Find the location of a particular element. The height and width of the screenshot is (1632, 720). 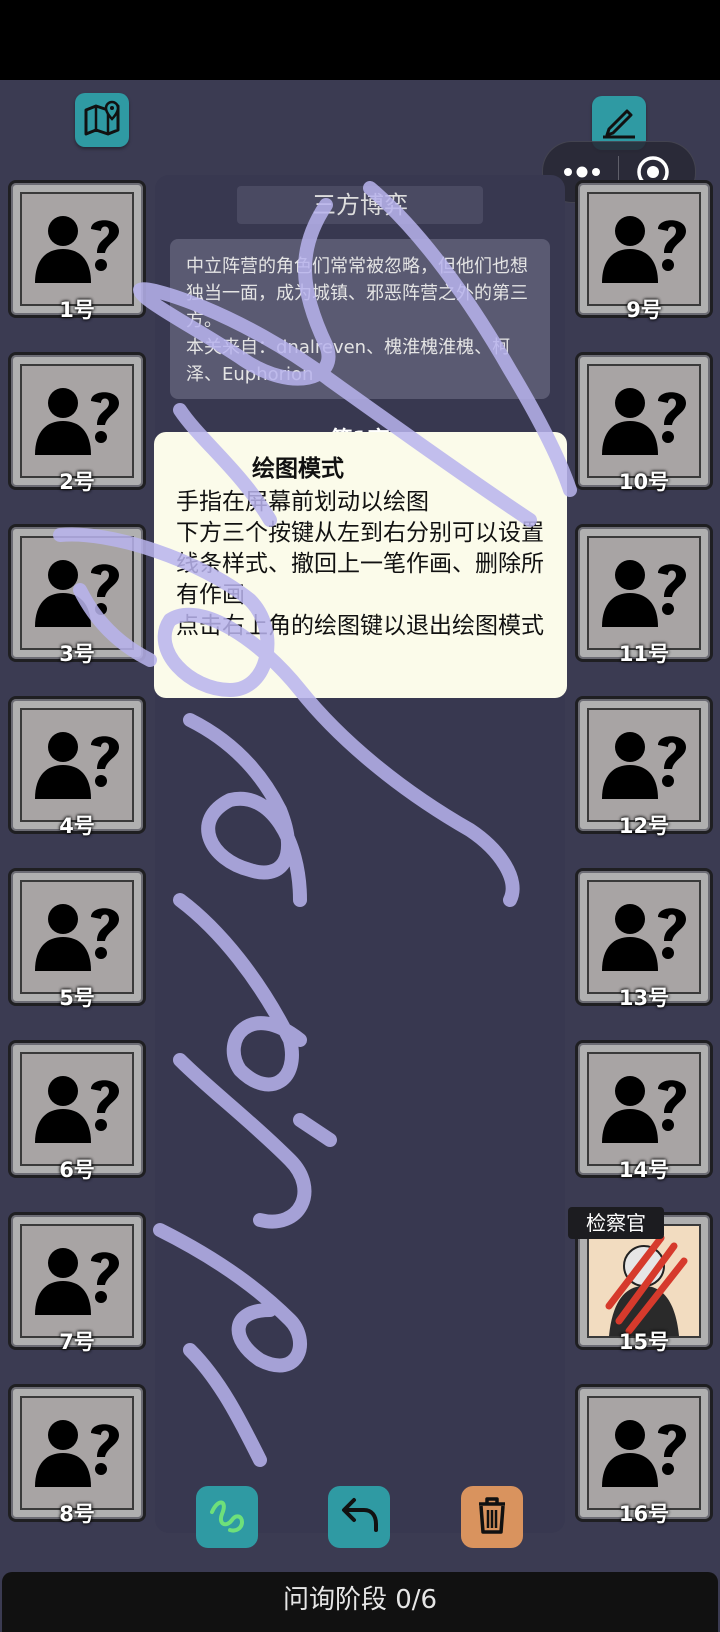

player-slot-7: 7号 is located at coordinates (77, 1283).